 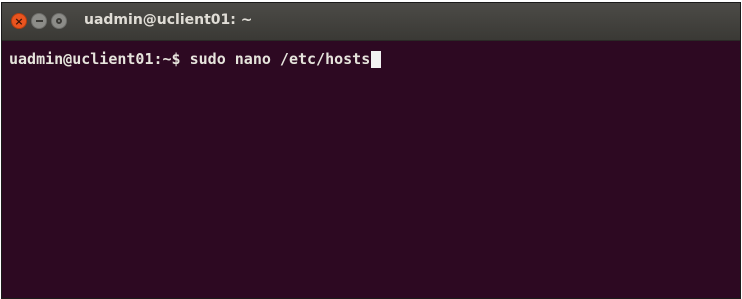 I want to click on text-cursor, so click(x=376, y=59).